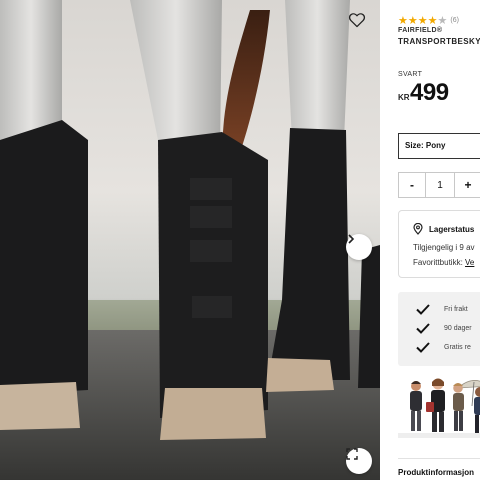 The width and height of the screenshot is (480, 480). Describe the element at coordinates (457, 347) in the screenshot. I see `usp-text: Gratis re` at that location.